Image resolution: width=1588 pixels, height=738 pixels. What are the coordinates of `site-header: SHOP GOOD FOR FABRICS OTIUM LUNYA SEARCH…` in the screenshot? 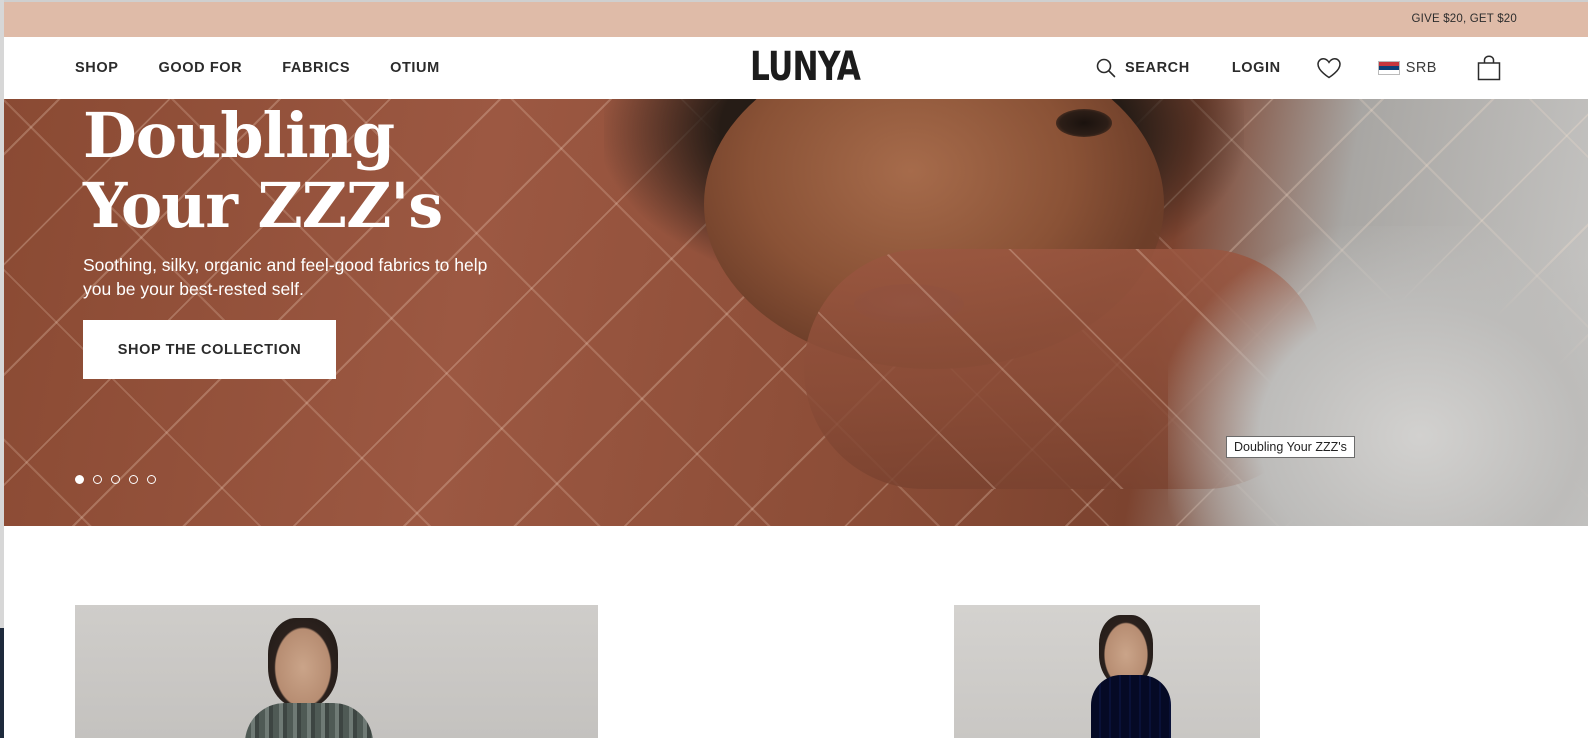 It's located at (796, 68).